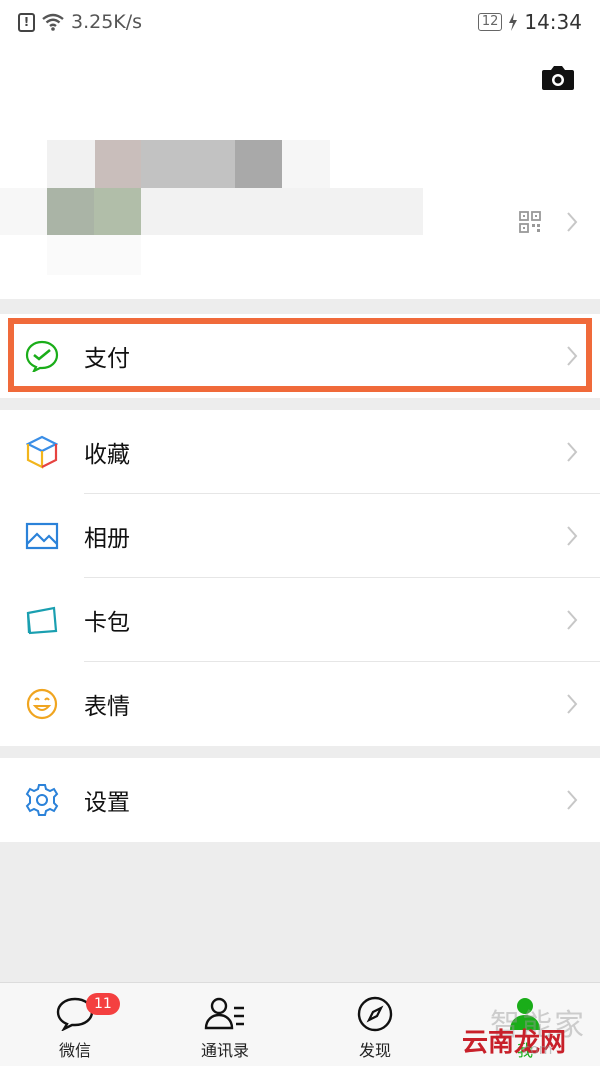 The height and width of the screenshot is (1066, 600). I want to click on status-right: 12 14:34, so click(529, 22).